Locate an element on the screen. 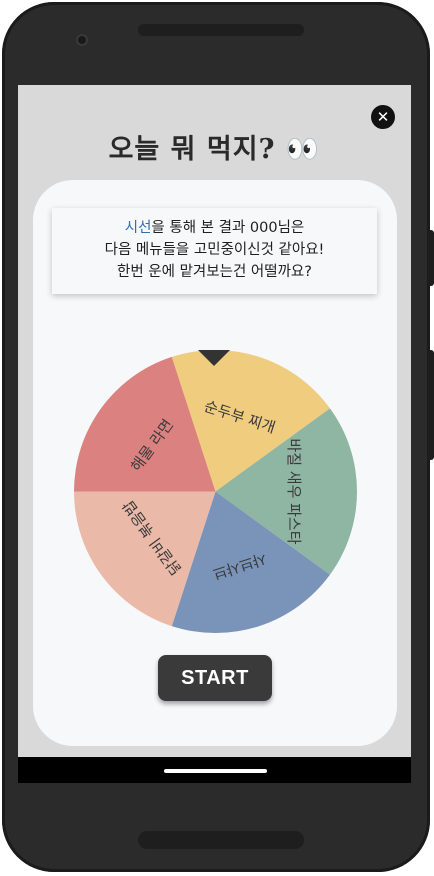  system-nav-bar is located at coordinates (214, 770).